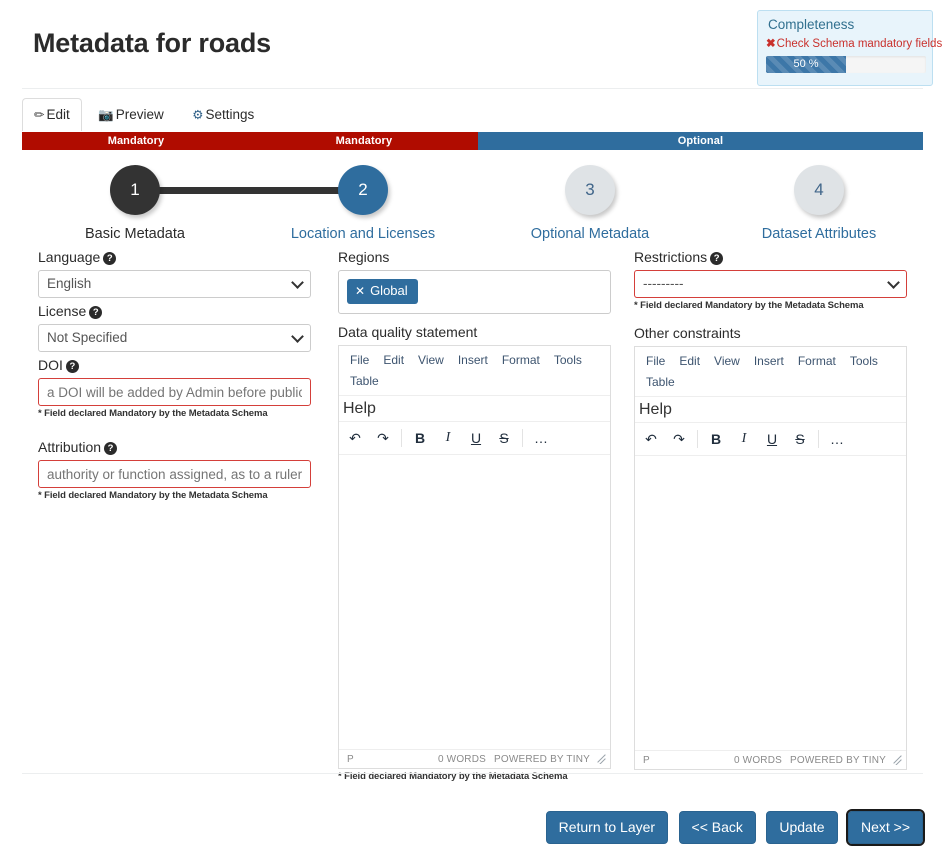 This screenshot has height=847, width=945. I want to click on stepper-step-3: 3 Optional Metadata, so click(590, 201).